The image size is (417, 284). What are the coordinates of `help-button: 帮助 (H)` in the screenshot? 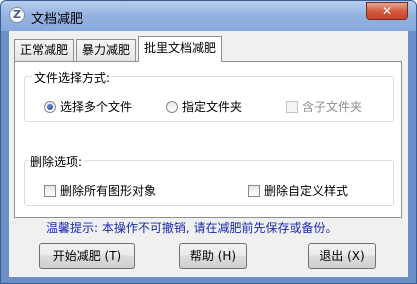 It's located at (213, 256).